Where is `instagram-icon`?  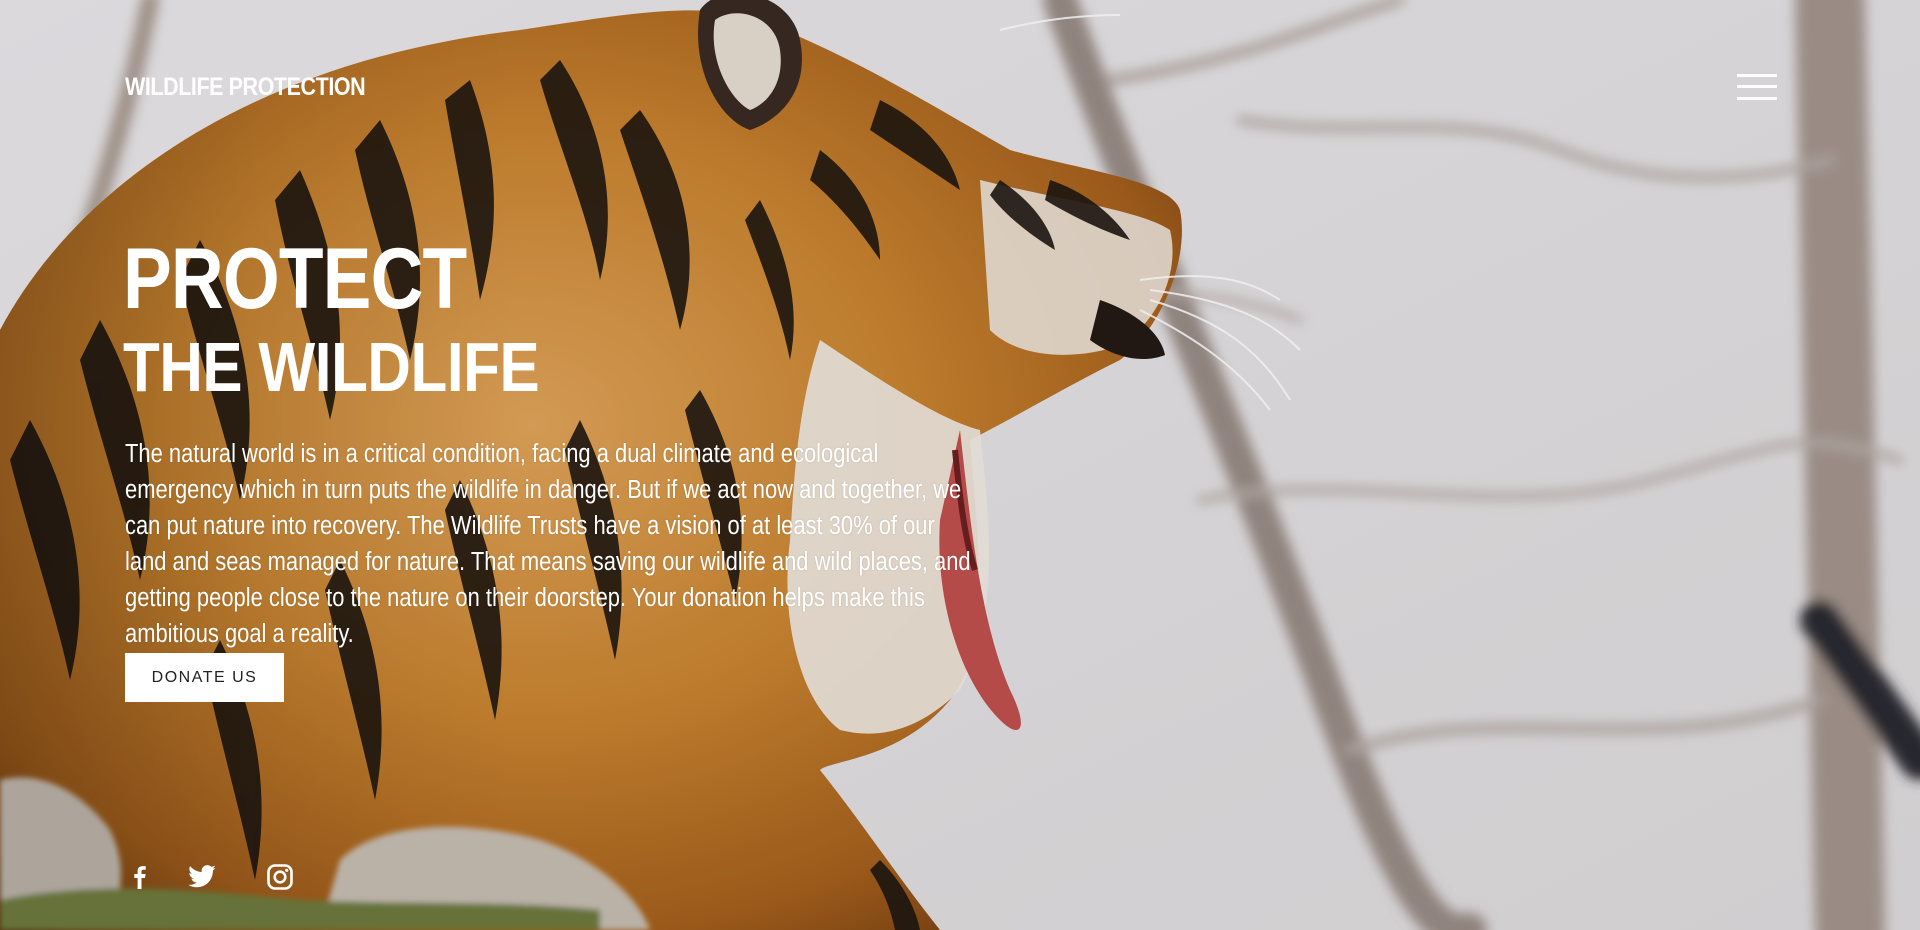 instagram-icon is located at coordinates (280, 877).